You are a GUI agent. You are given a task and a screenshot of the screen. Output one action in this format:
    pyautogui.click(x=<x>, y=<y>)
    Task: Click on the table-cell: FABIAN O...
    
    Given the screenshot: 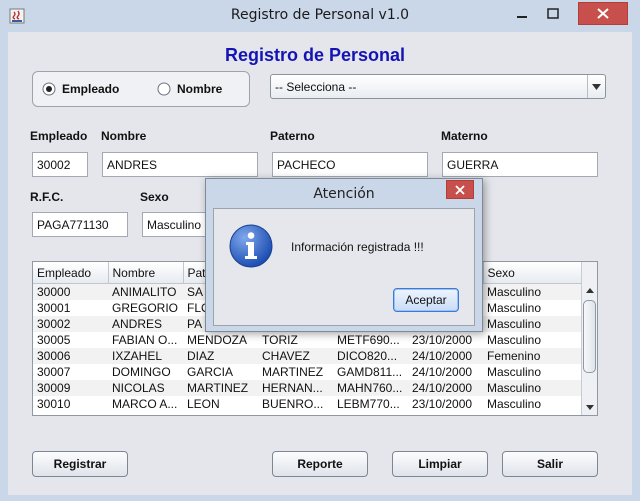 What is the action you would take?
    pyautogui.click(x=145, y=340)
    